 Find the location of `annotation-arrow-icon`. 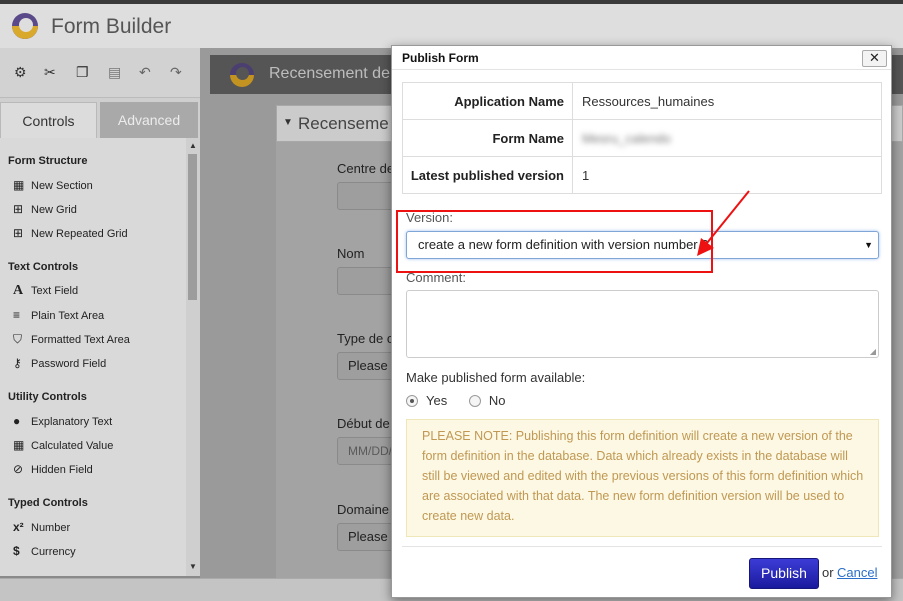

annotation-arrow-icon is located at coordinates (723, 223).